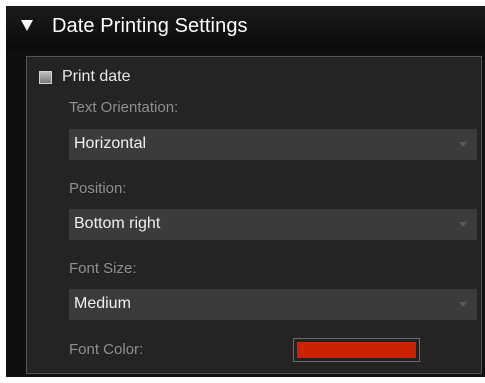 The height and width of the screenshot is (383, 485). Describe the element at coordinates (110, 143) in the screenshot. I see `text-orientation-value: Horizontal` at that location.